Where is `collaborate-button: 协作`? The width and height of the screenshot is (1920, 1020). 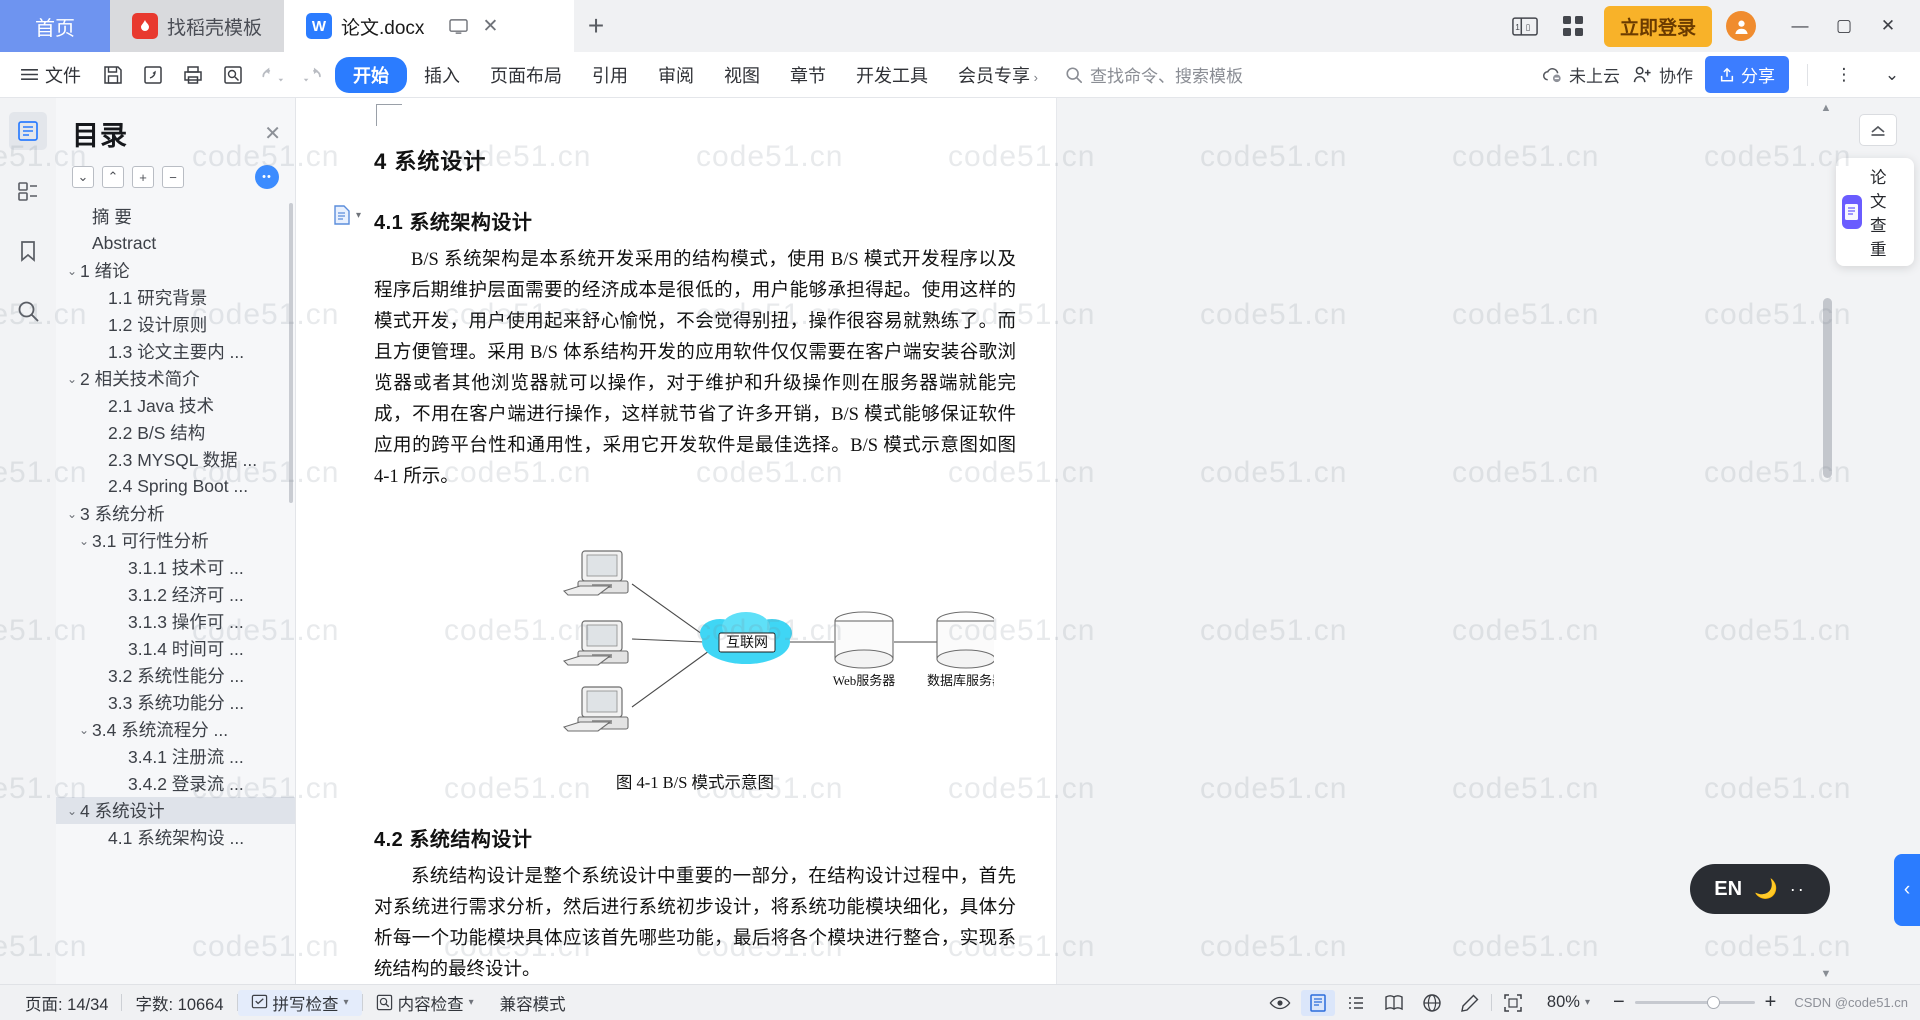
collaborate-button: 协作 is located at coordinates (1662, 74).